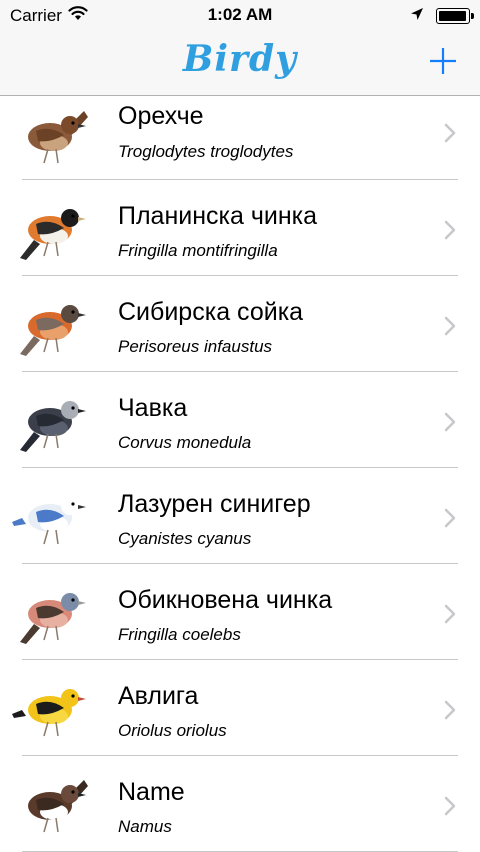 The width and height of the screenshot is (480, 852). What do you see at coordinates (198, 250) in the screenshot?
I see `bird-latin-name: Fringilla montifringilla` at bounding box center [198, 250].